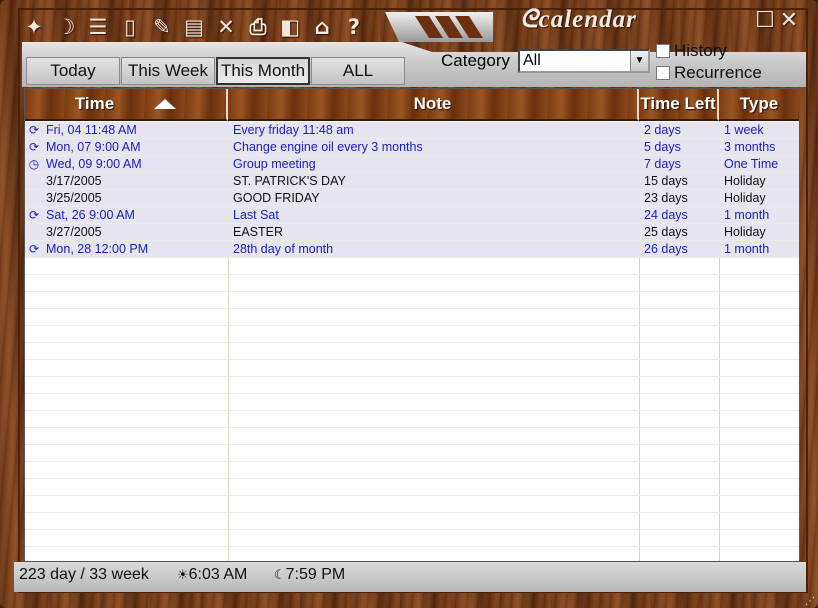 The height and width of the screenshot is (608, 818). What do you see at coordinates (258, 27) in the screenshot?
I see `print-icon: ⎙` at bounding box center [258, 27].